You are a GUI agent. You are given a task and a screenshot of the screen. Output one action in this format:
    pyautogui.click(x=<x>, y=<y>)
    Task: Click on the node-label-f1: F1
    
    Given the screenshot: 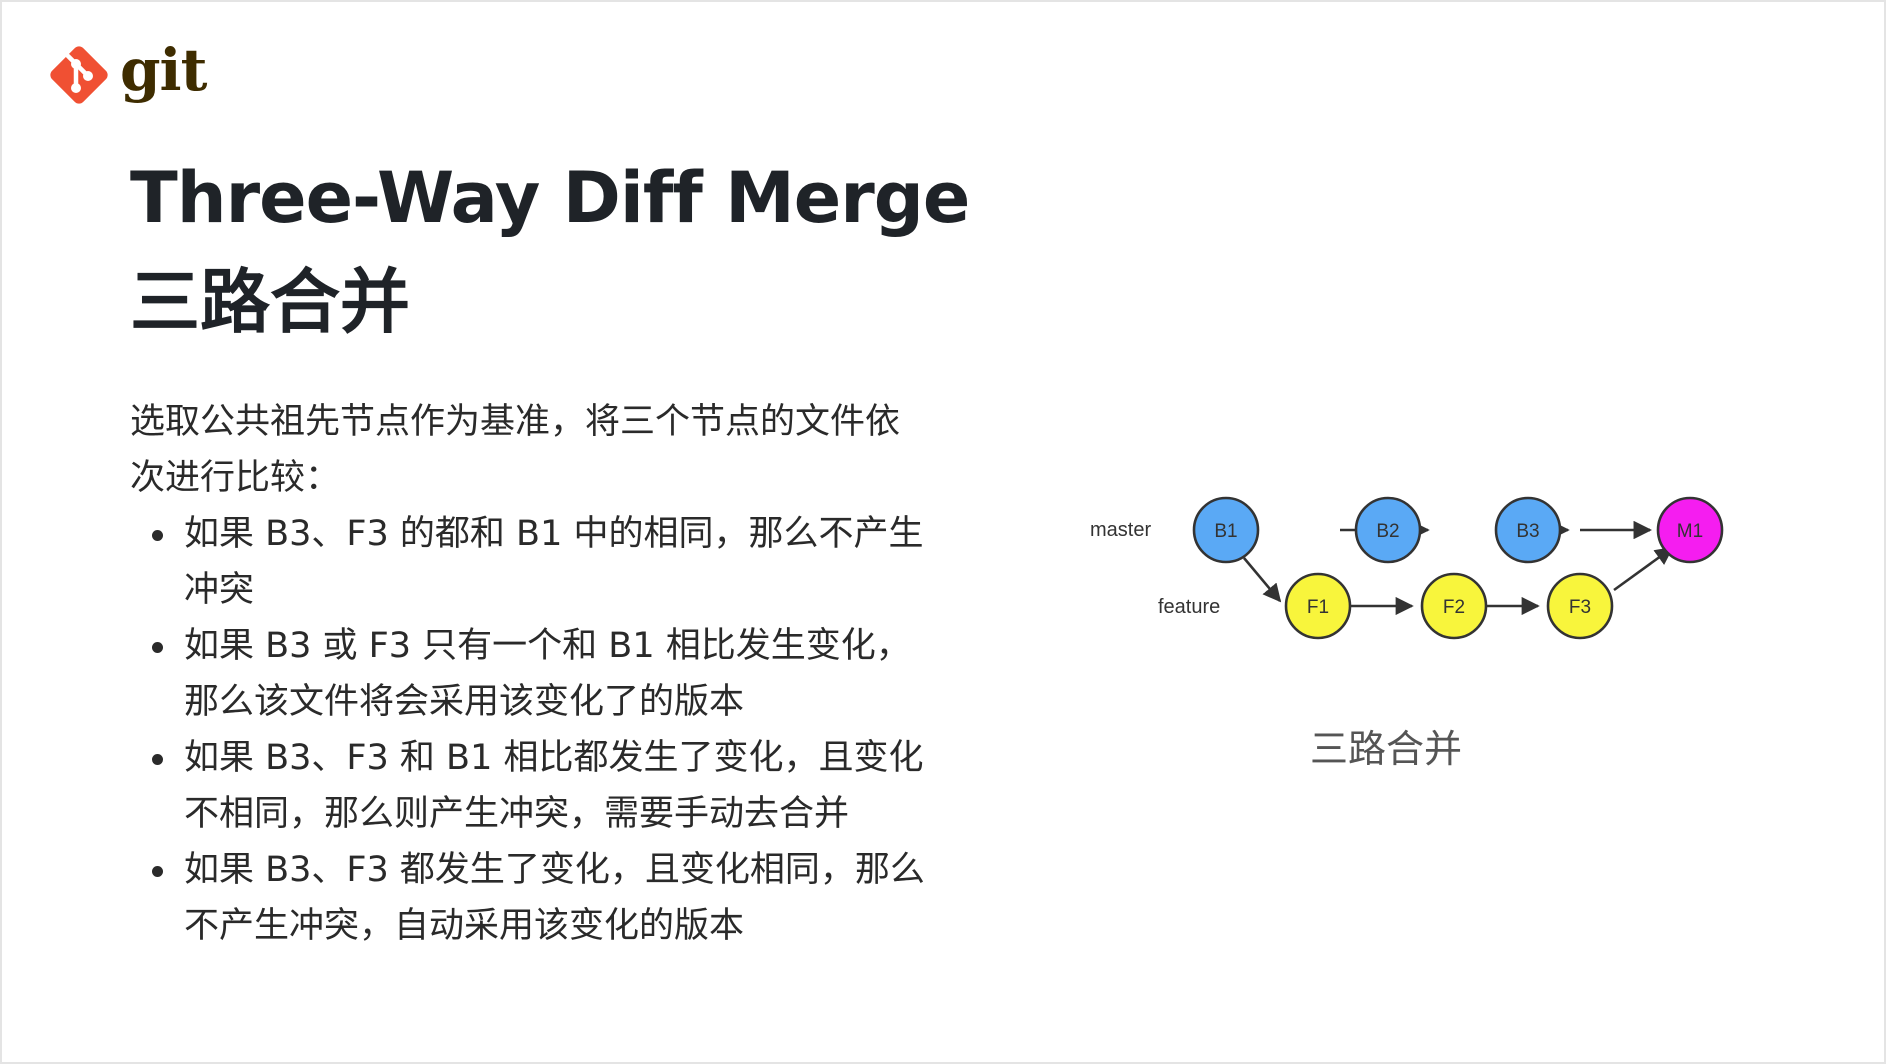 What is the action you would take?
    pyautogui.click(x=1318, y=607)
    